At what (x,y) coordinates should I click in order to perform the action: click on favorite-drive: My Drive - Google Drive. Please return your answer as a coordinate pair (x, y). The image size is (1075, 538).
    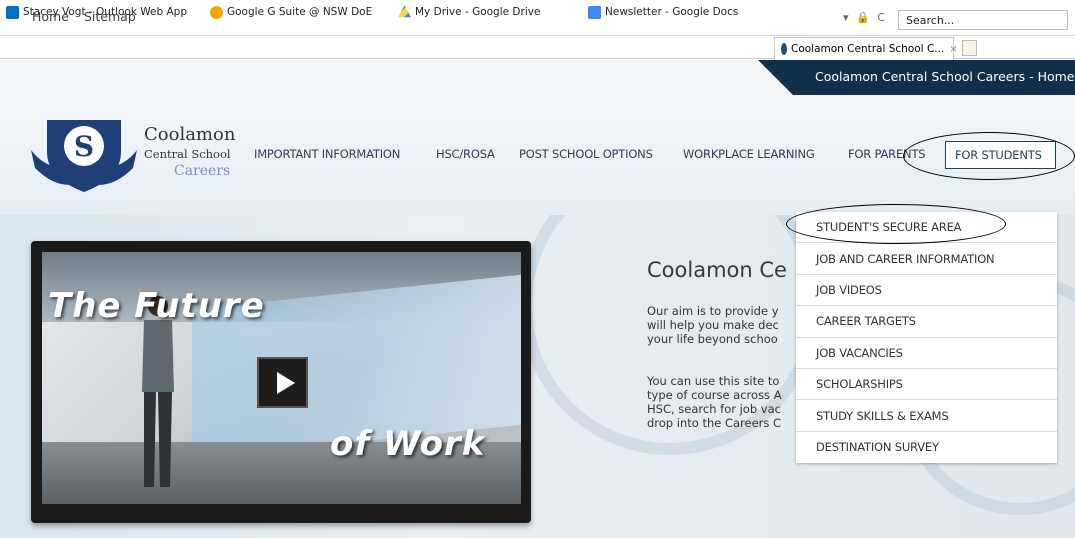
    Looking at the image, I should click on (469, 12).